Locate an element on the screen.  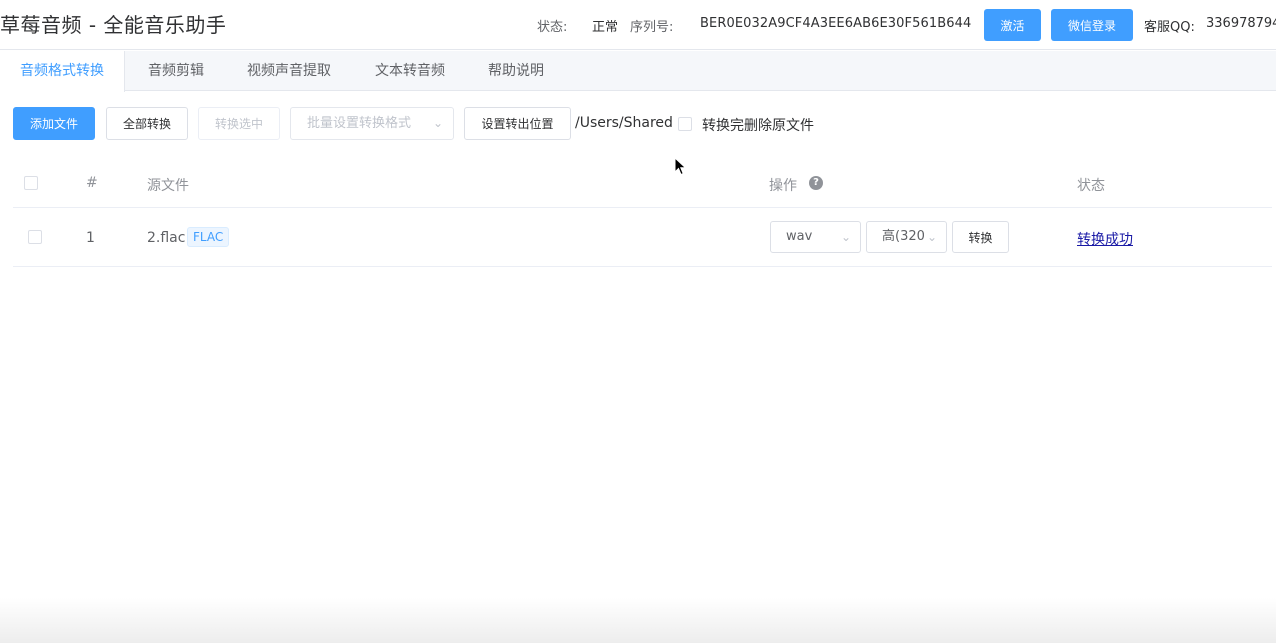
bottom-fade is located at coordinates (638, 620).